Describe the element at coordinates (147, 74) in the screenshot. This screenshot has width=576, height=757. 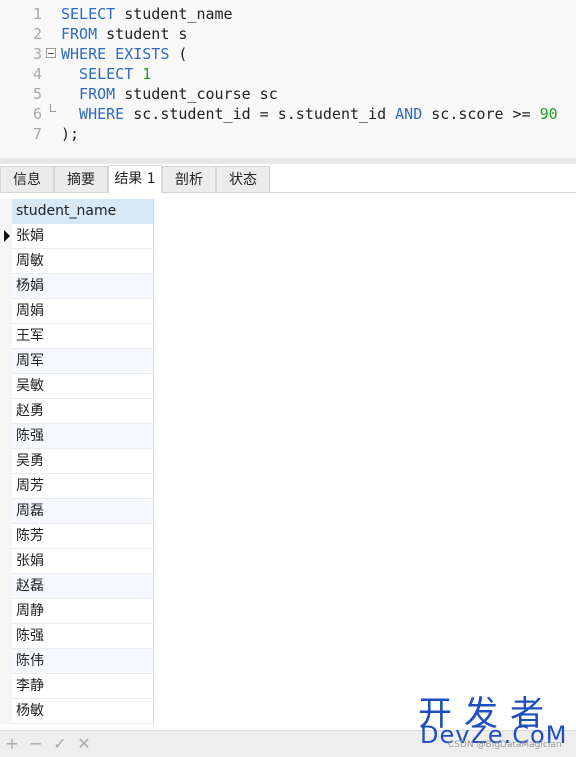
I see `sql-number: 1` at that location.